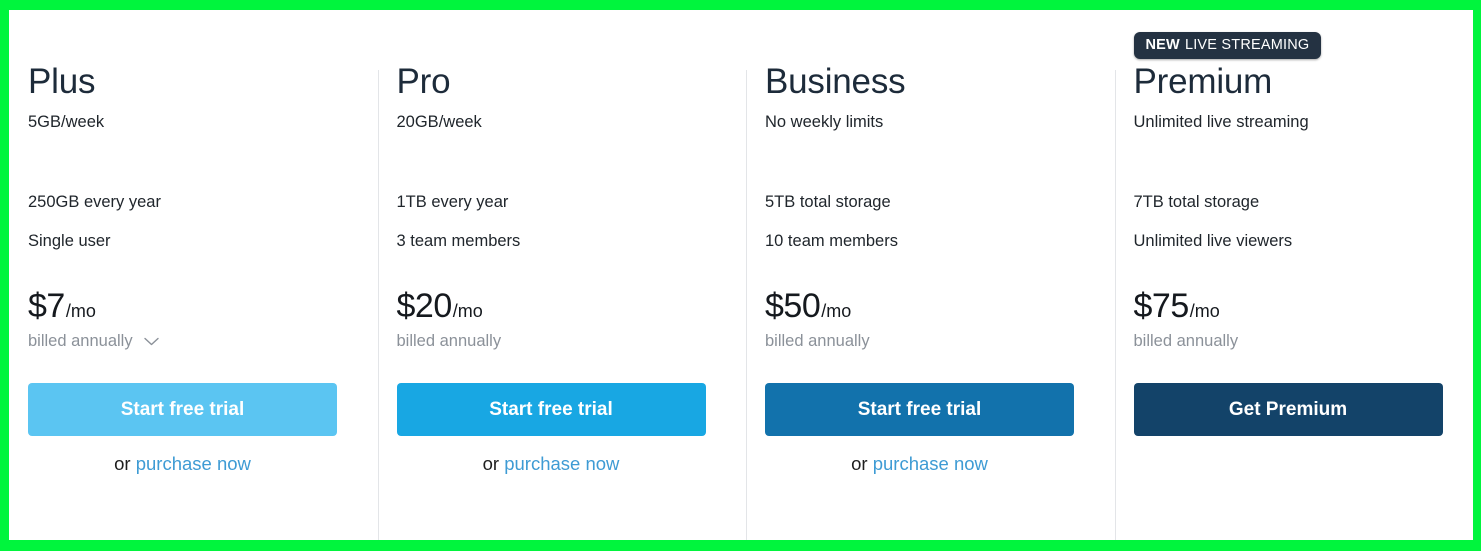 Image resolution: width=1481 pixels, height=551 pixels. What do you see at coordinates (439, 122) in the screenshot?
I see `plan-subtitle: 20GB/week` at bounding box center [439, 122].